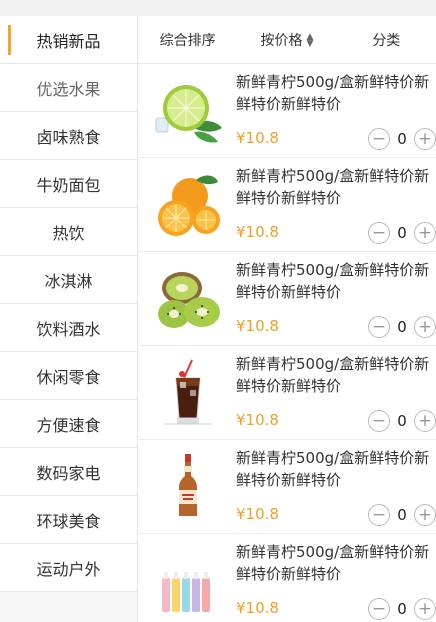  I want to click on category-filter-label: 分类, so click(386, 40).